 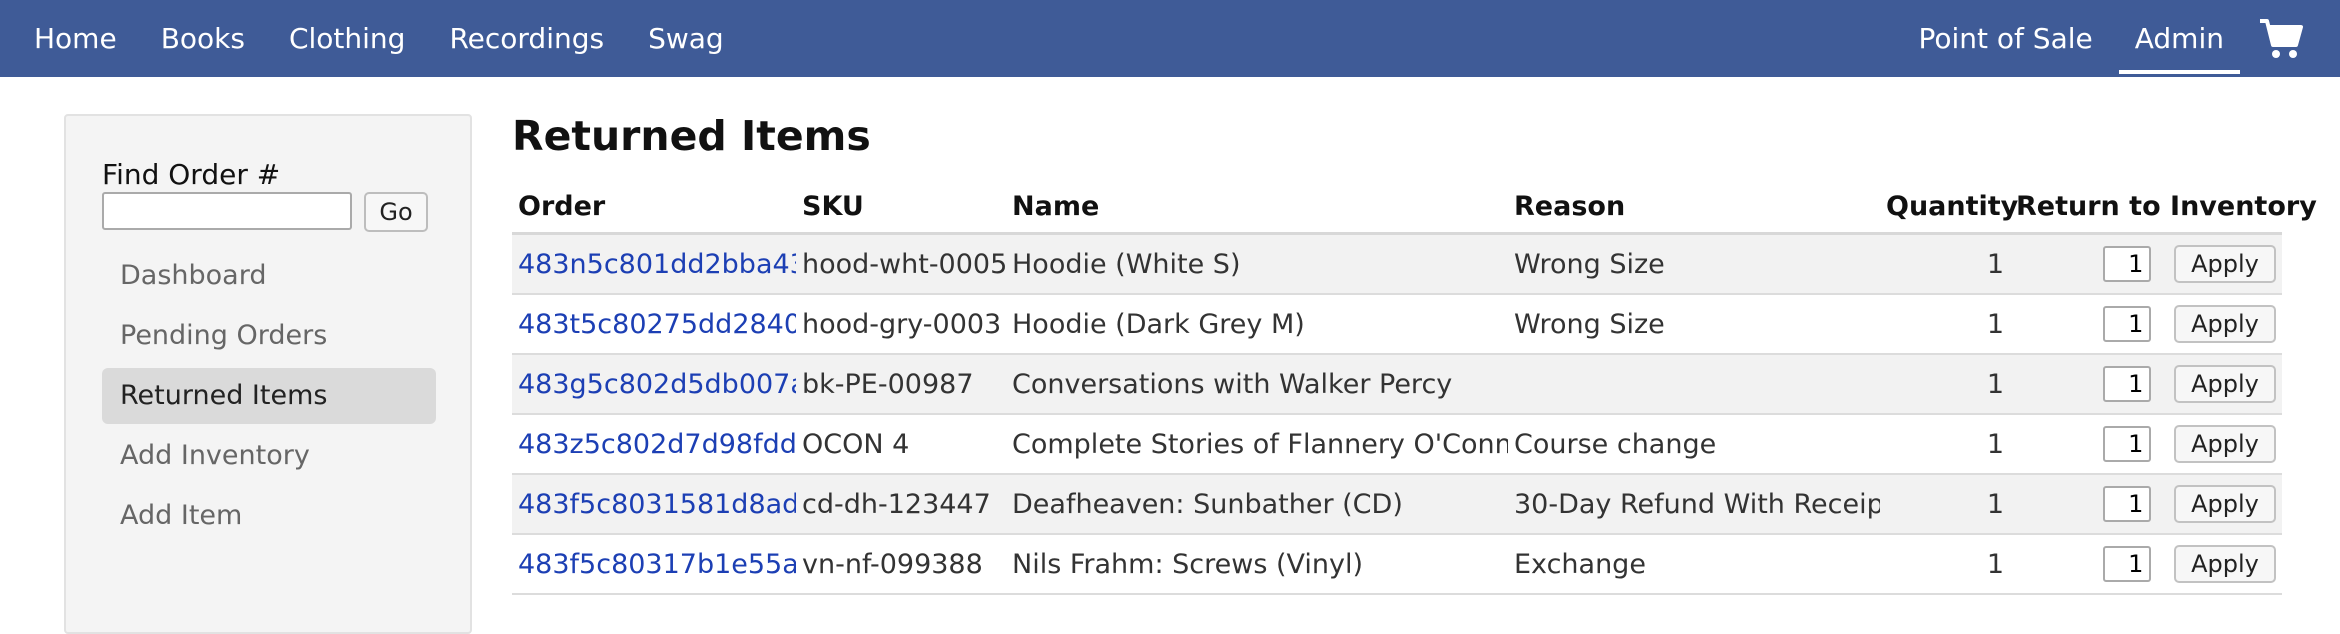 What do you see at coordinates (686, 38) in the screenshot?
I see `nav-swag: Swag` at bounding box center [686, 38].